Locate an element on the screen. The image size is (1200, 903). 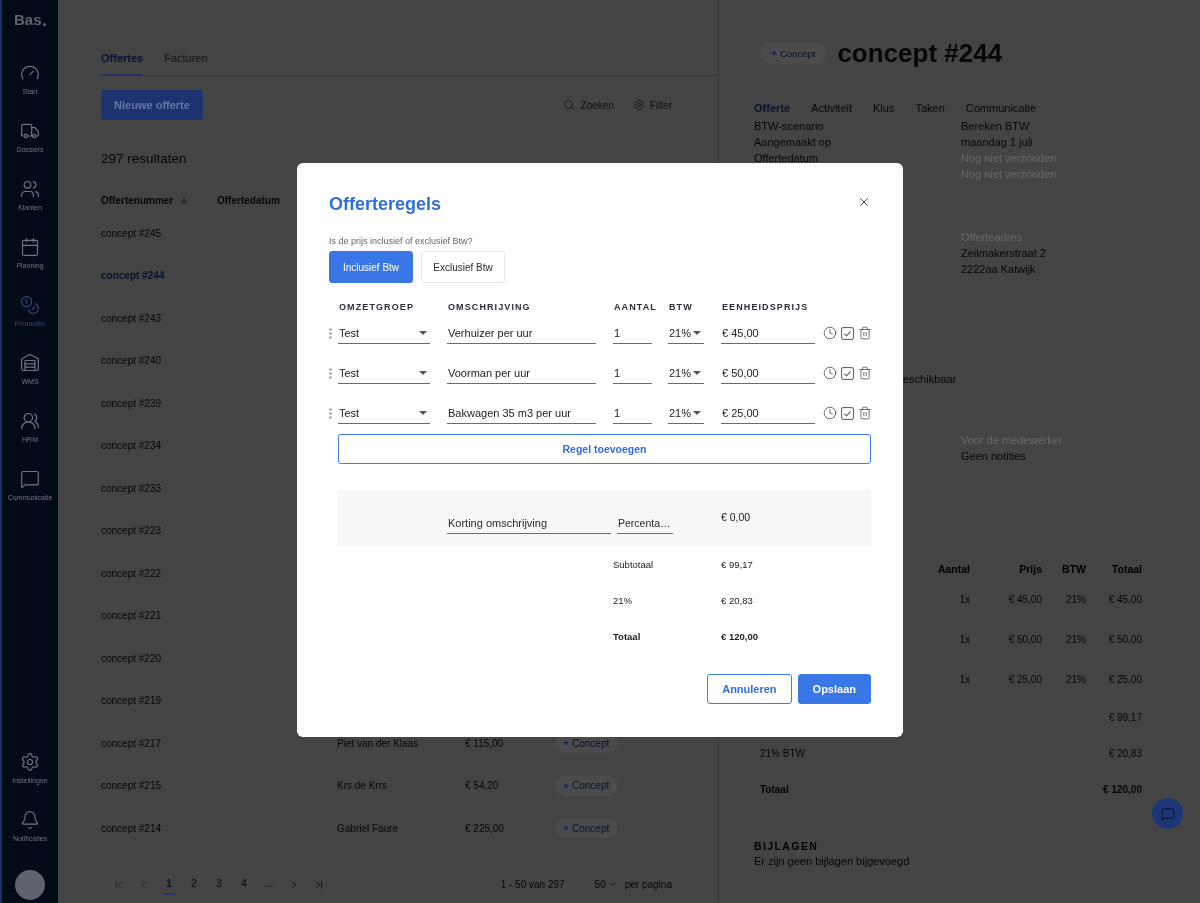
tab: Offertes is located at coordinates (122, 63).